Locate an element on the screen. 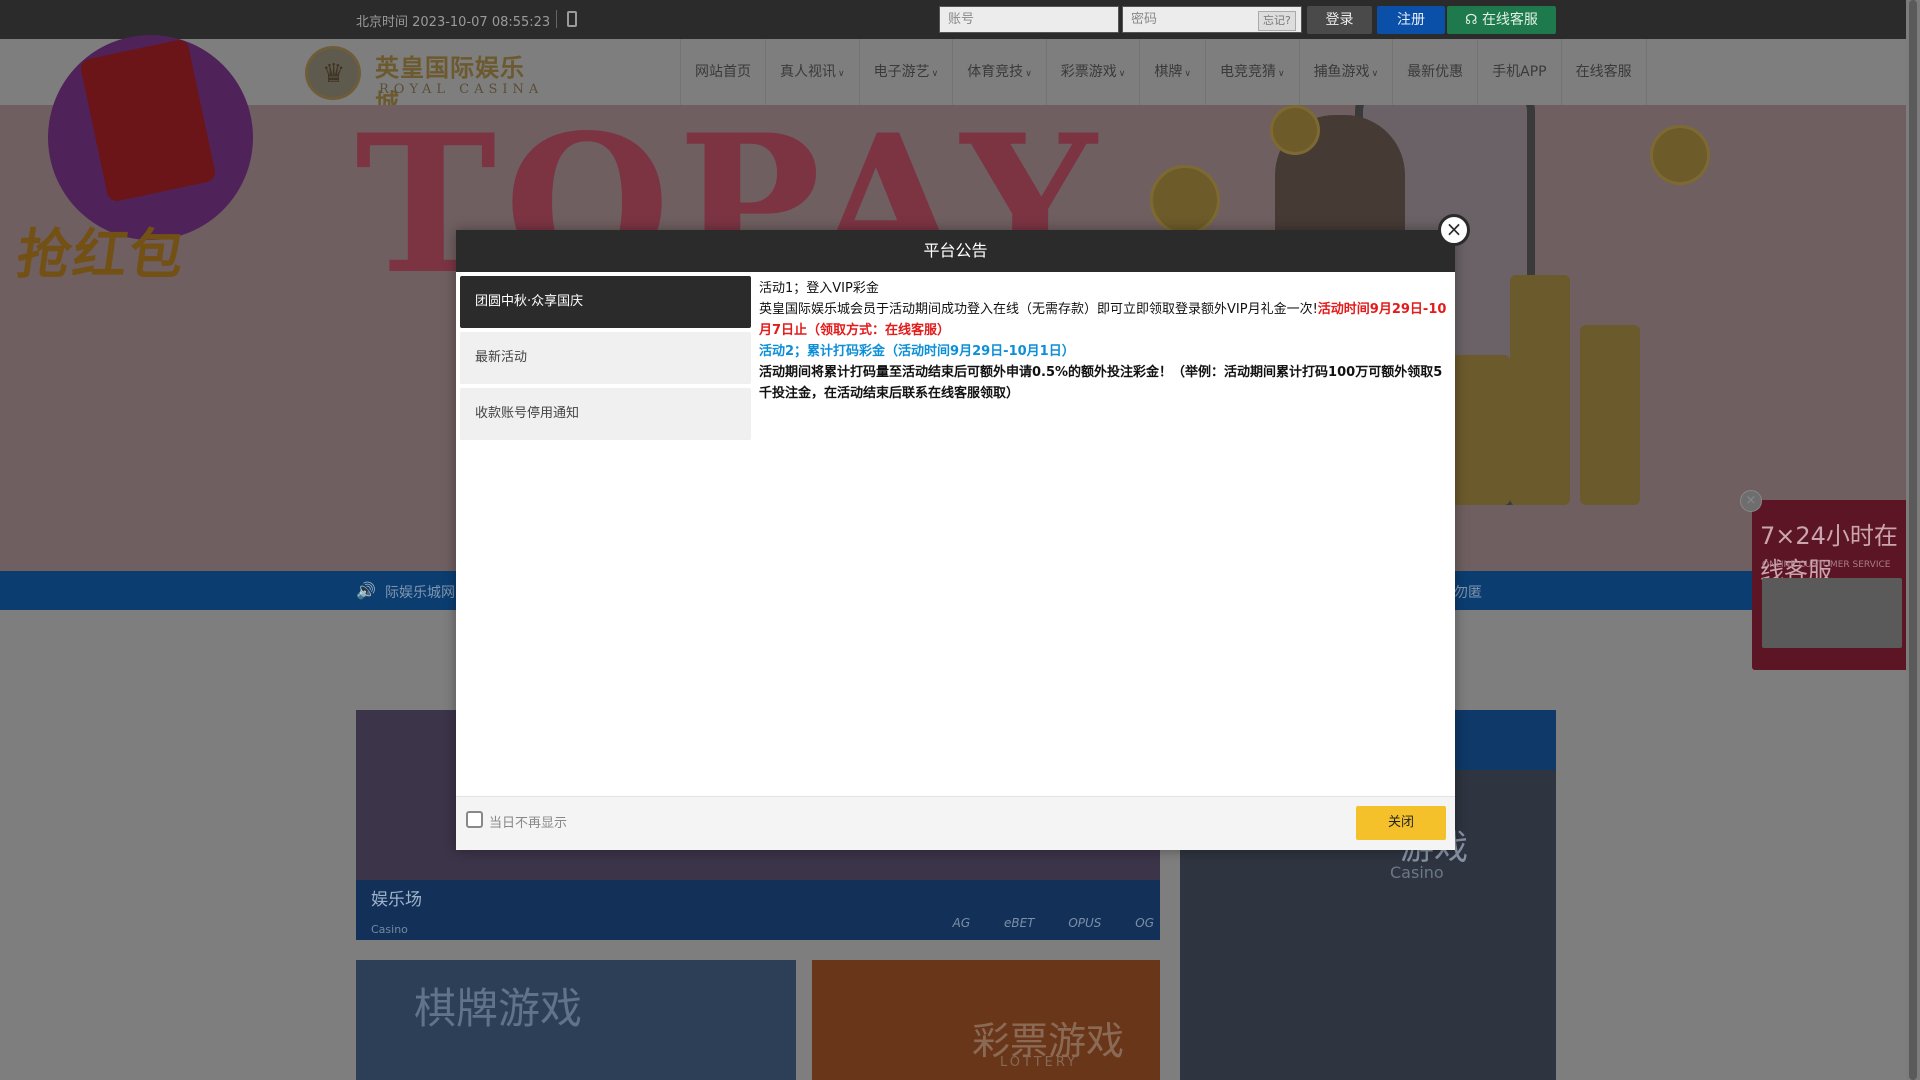 Image resolution: width=1920 pixels, height=1080 pixels. nav-item-2: 电子游艺 ∨ is located at coordinates (905, 72).